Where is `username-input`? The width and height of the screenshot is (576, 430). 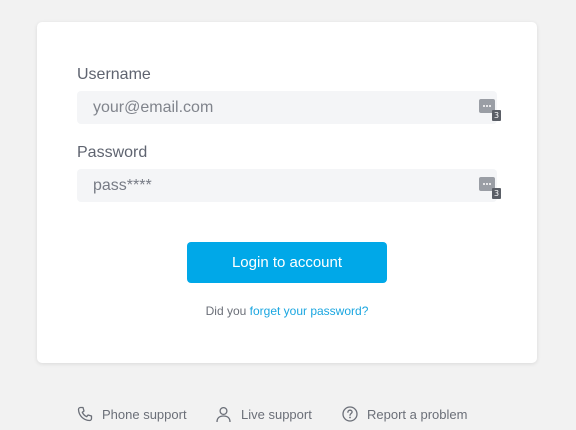
username-input is located at coordinates (278, 107).